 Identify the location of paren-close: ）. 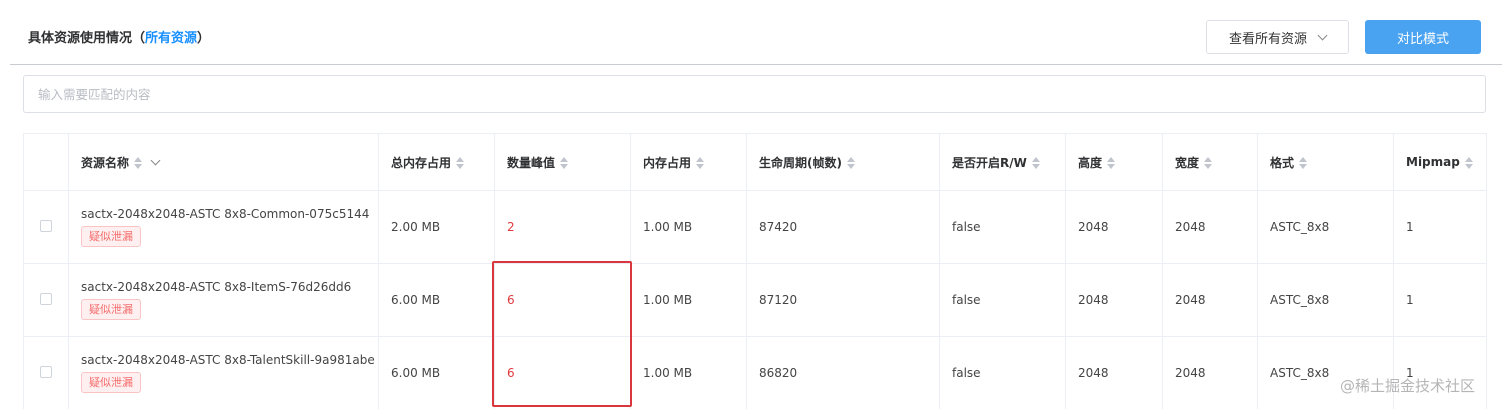
(204, 38).